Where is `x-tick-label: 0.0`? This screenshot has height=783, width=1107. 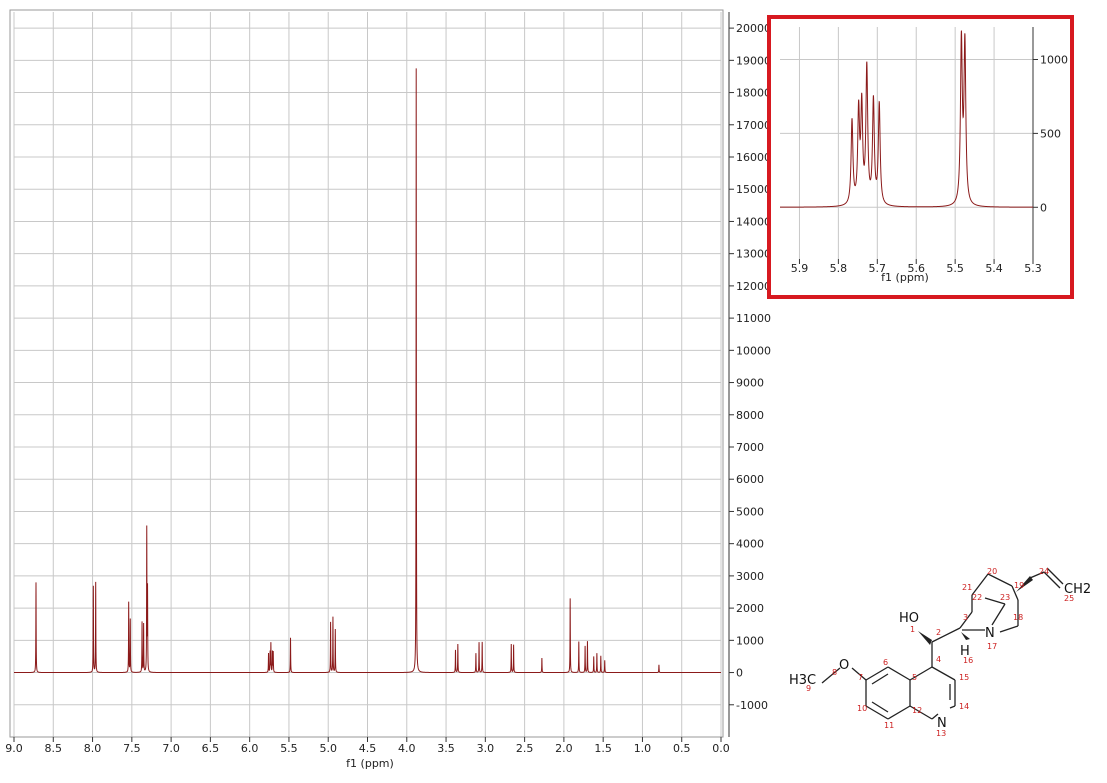
x-tick-label: 0.0 is located at coordinates (721, 748).